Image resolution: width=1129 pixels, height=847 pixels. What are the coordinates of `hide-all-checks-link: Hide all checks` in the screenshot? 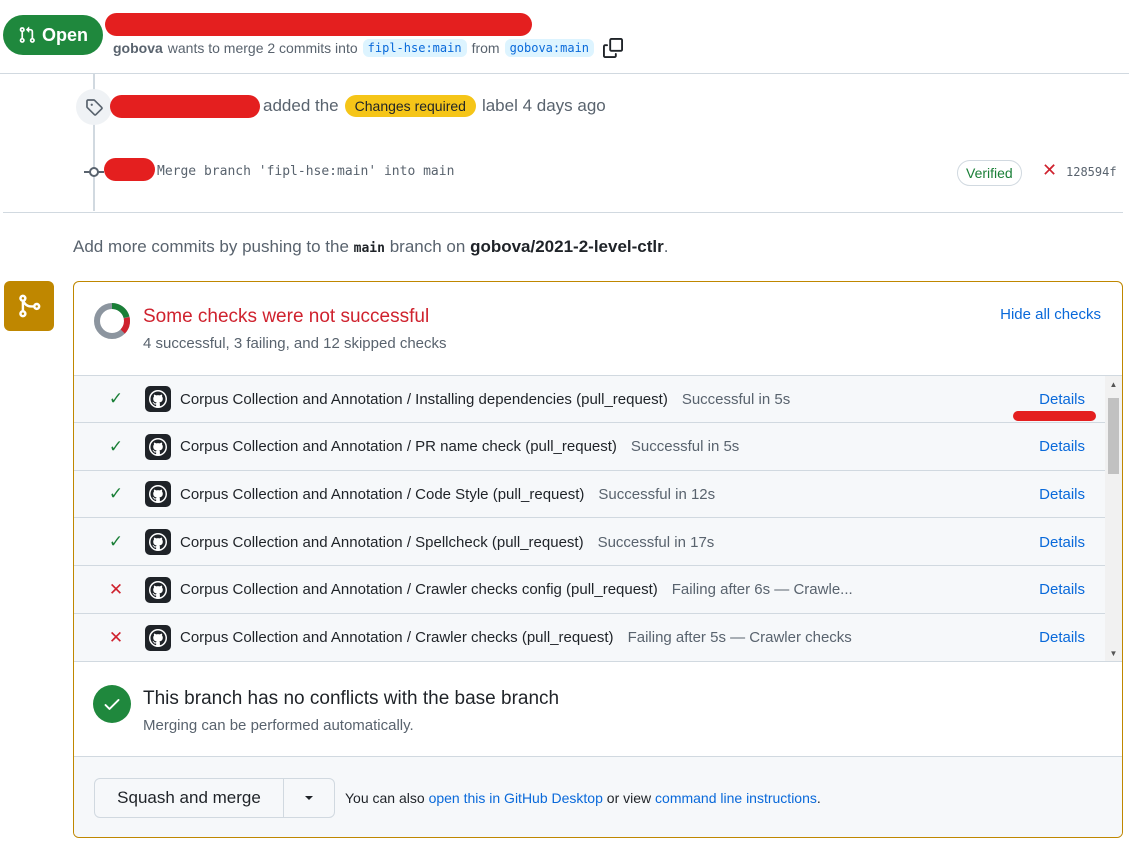 It's located at (1050, 314).